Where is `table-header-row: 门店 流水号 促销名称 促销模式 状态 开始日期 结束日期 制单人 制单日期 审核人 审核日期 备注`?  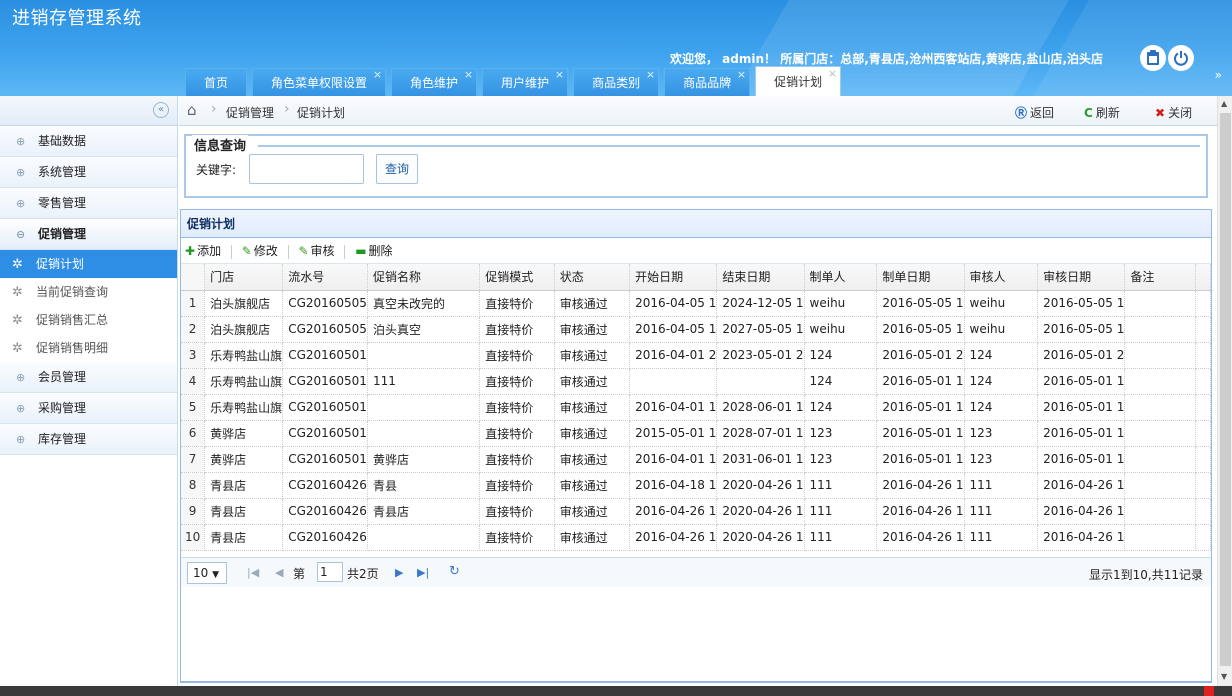
table-header-row: 门店 流水号 促销名称 促销模式 状态 开始日期 结束日期 制单人 制单日期 审核人 审核日期 备注 is located at coordinates (696, 277).